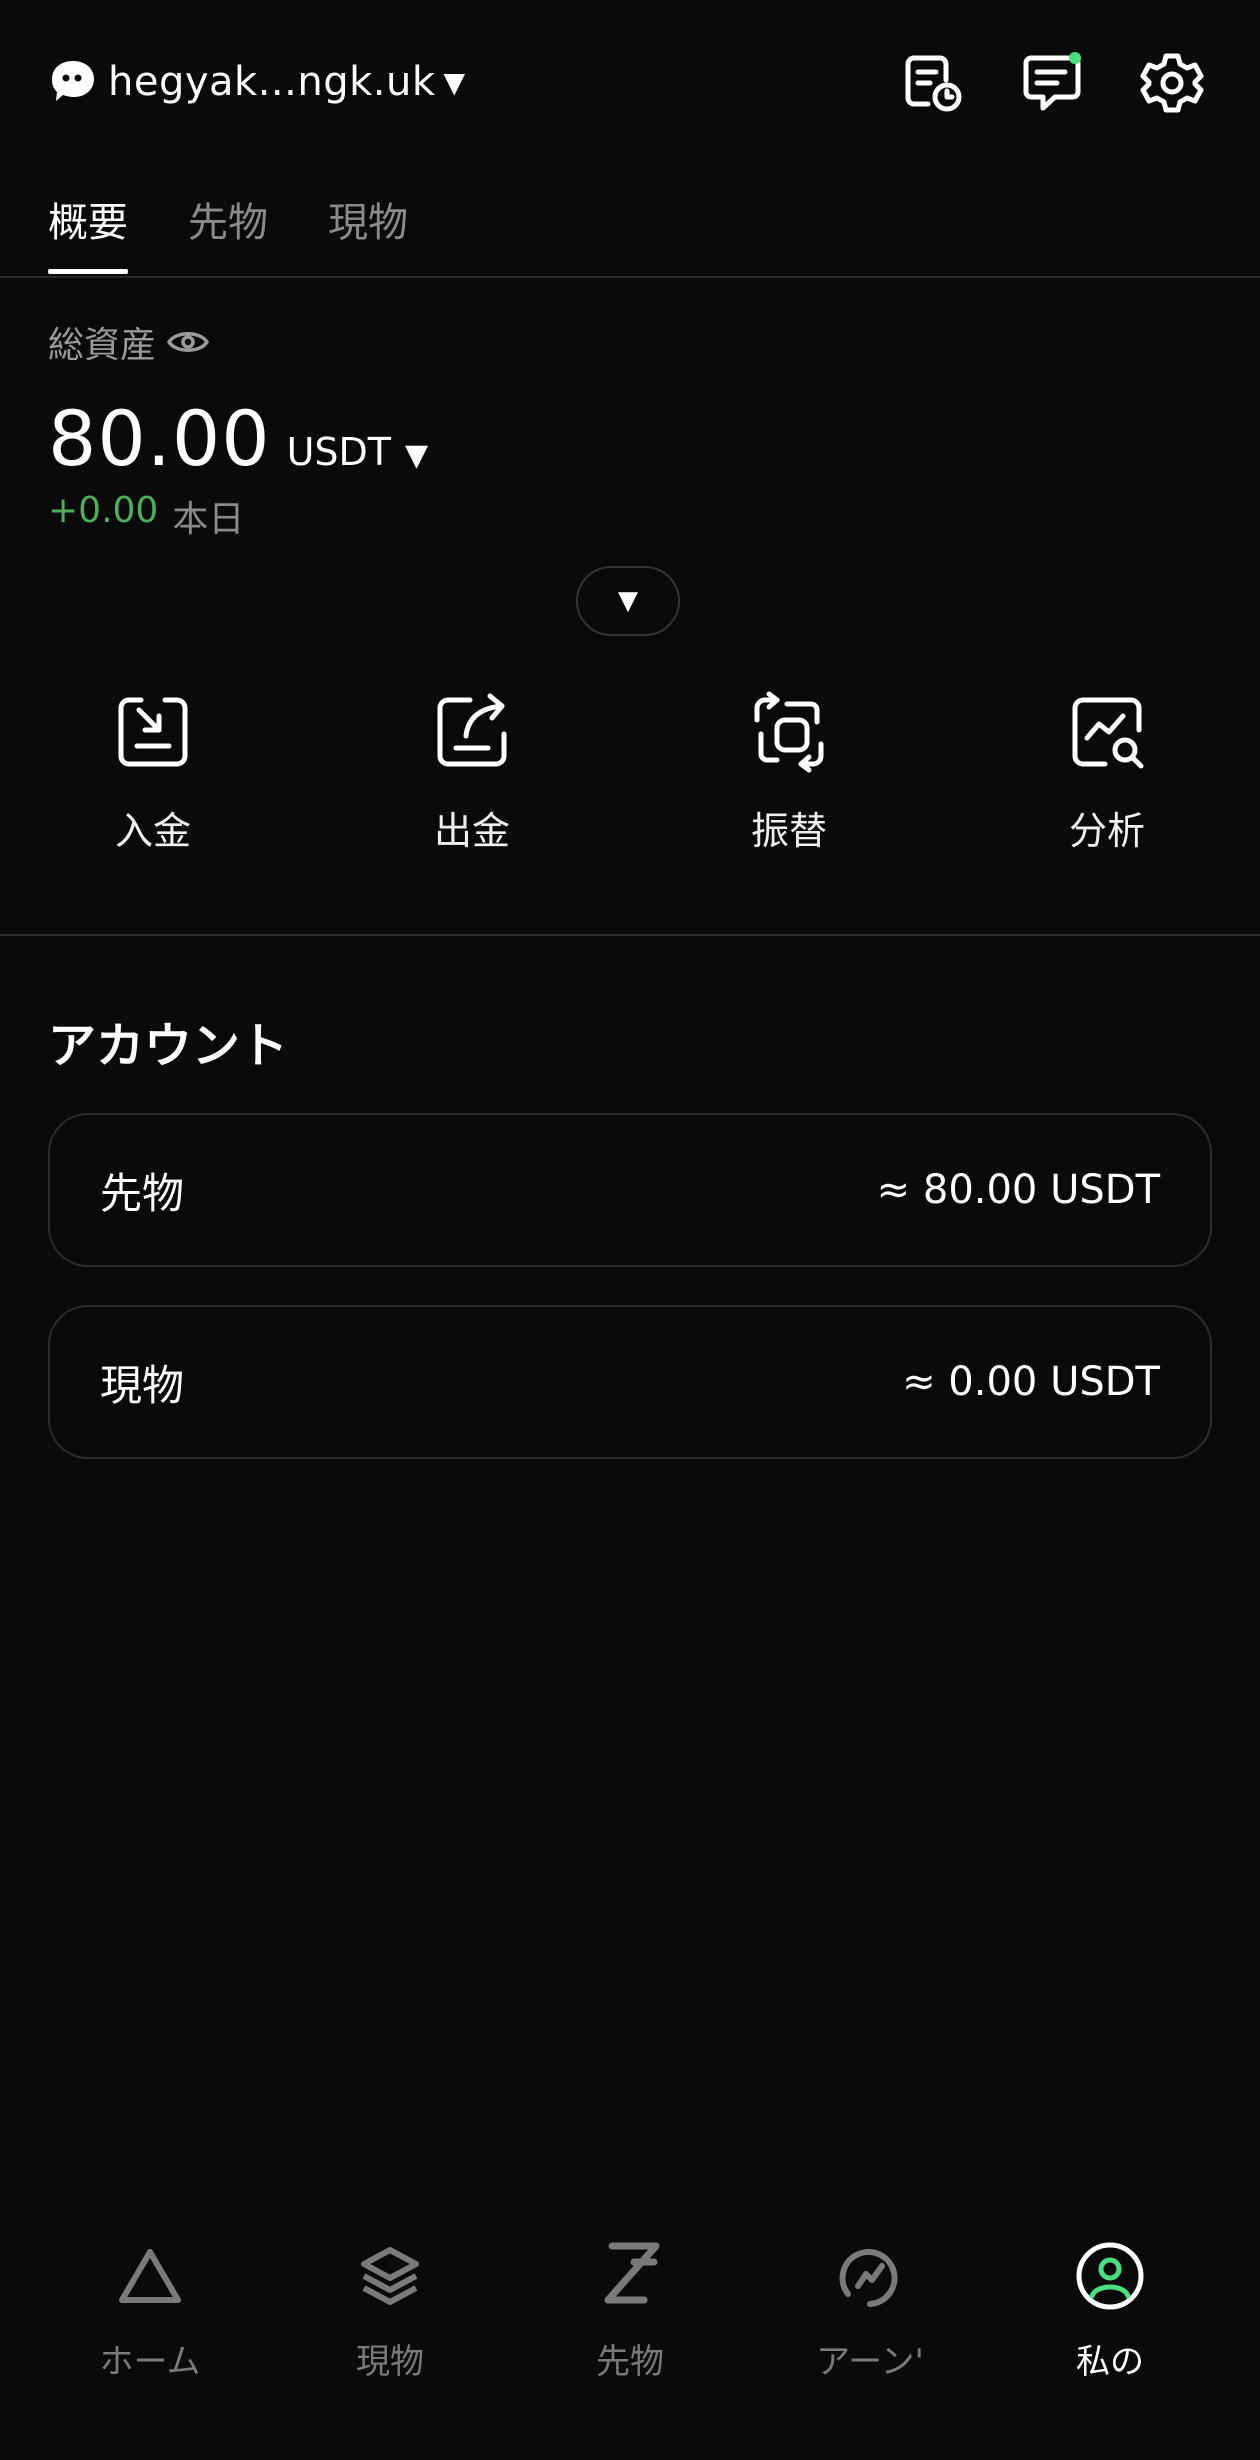  Describe the element at coordinates (150, 2311) in the screenshot. I see `nav-home: ホーム` at that location.